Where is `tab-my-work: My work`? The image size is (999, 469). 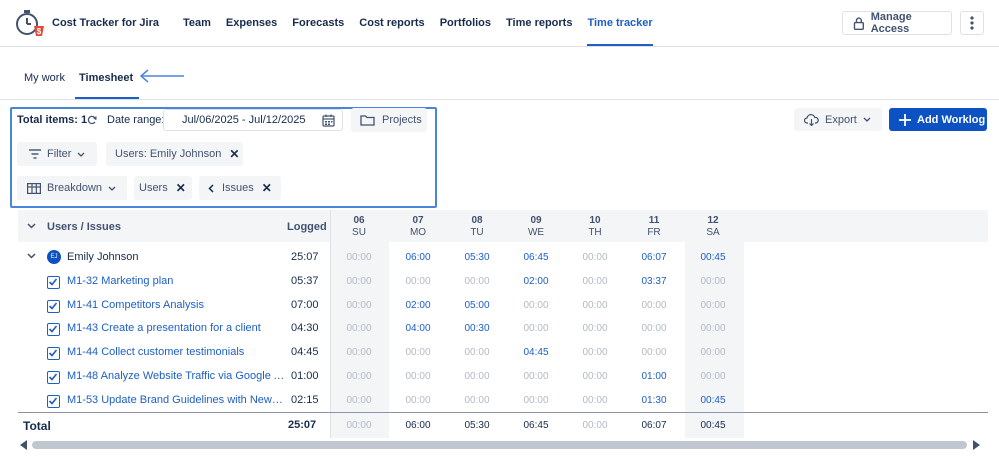
tab-my-work: My work is located at coordinates (44, 78).